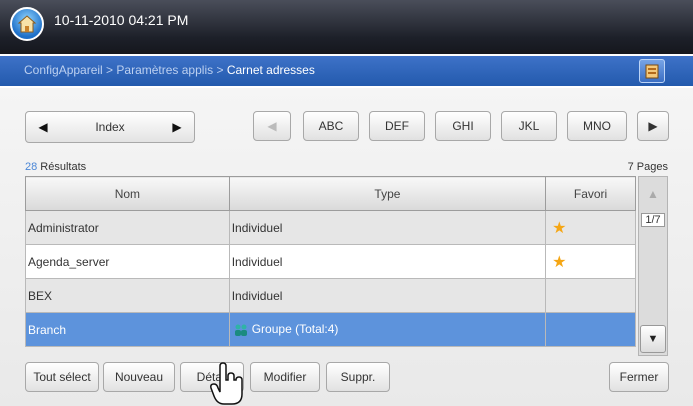 This screenshot has height=406, width=693. What do you see at coordinates (127, 329) in the screenshot?
I see `cell-name: Branch` at bounding box center [127, 329].